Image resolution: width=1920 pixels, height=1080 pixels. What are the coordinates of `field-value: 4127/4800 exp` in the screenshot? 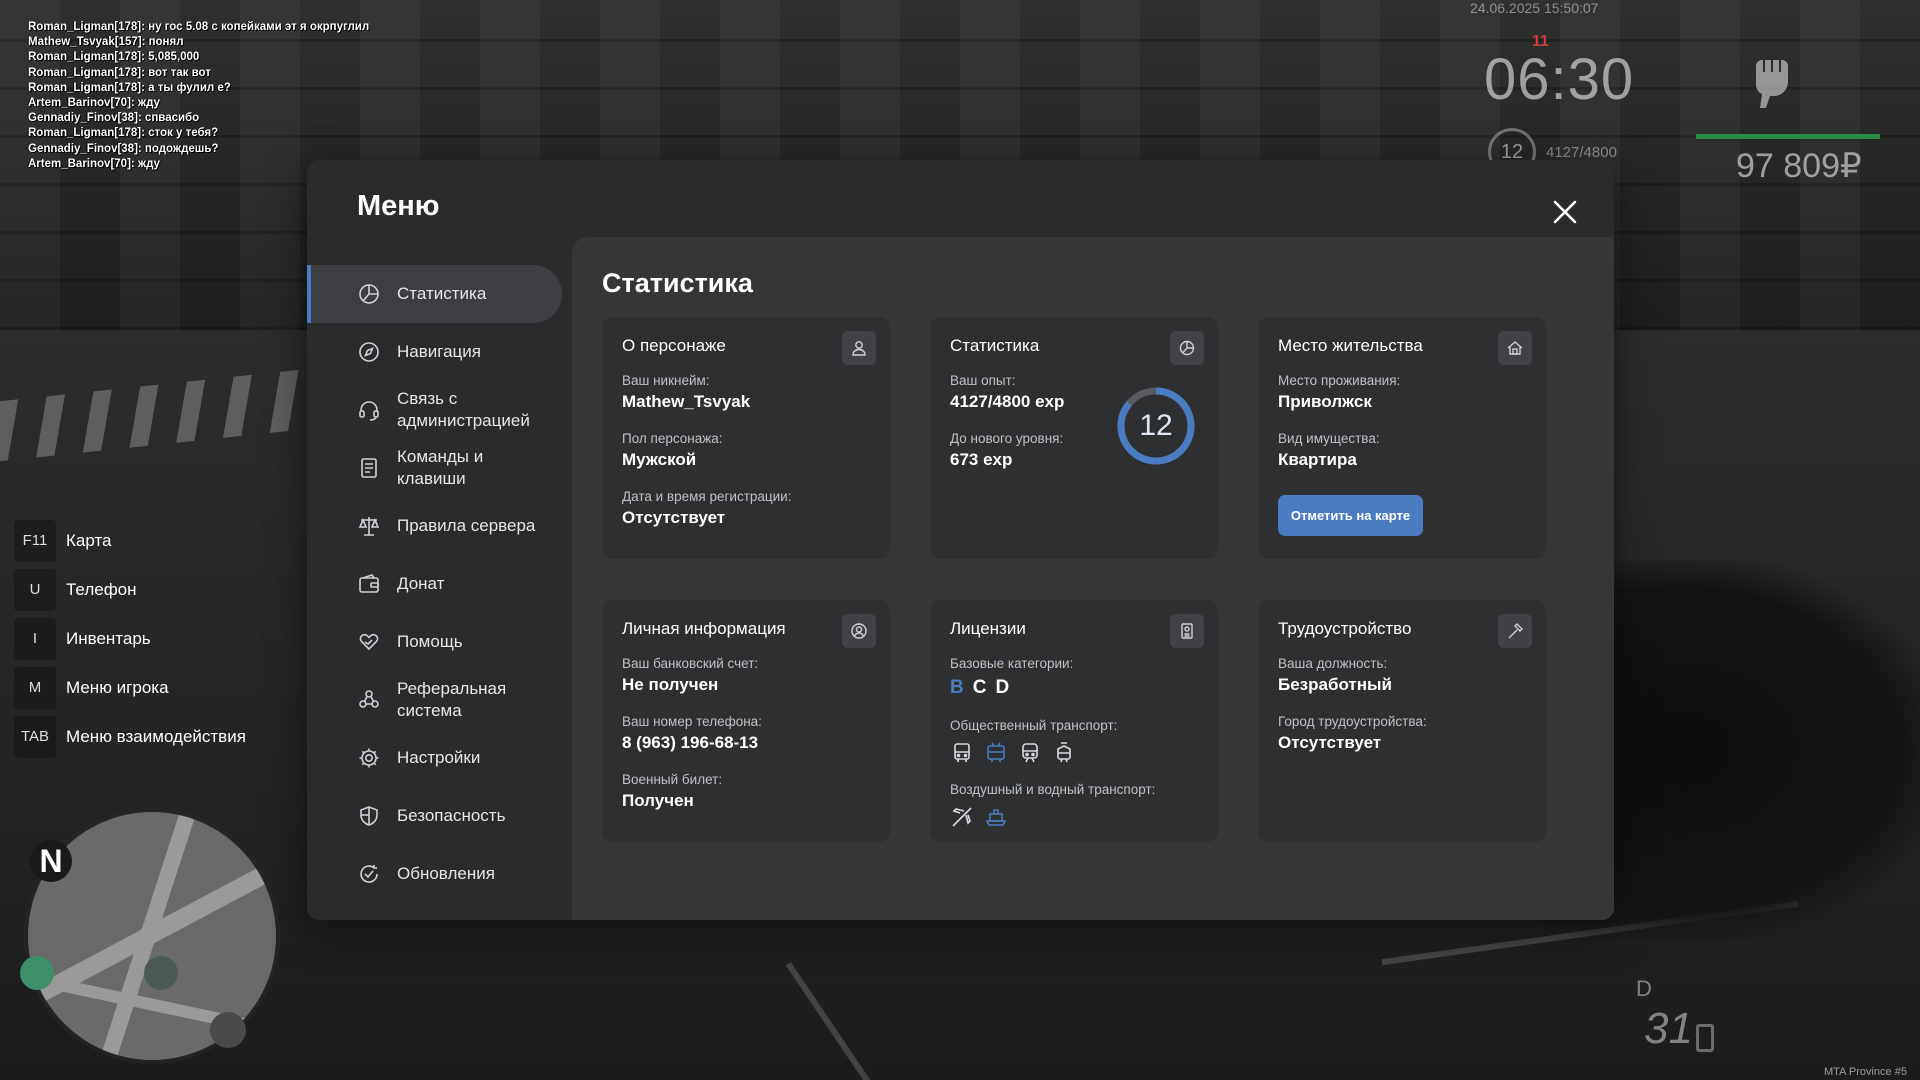 It's located at (1007, 401).